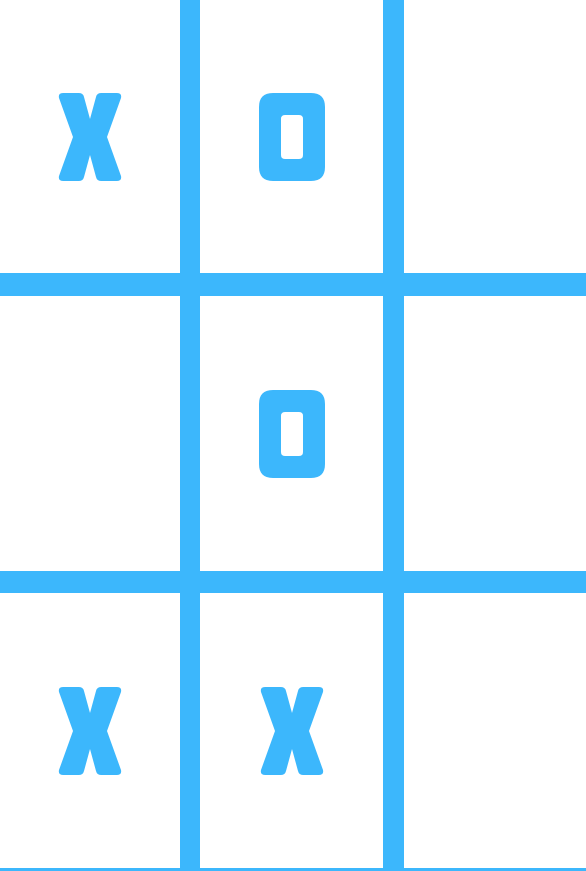 Image resolution: width=586 pixels, height=871 pixels. What do you see at coordinates (495, 136) in the screenshot?
I see `cell-r0-c2` at bounding box center [495, 136].